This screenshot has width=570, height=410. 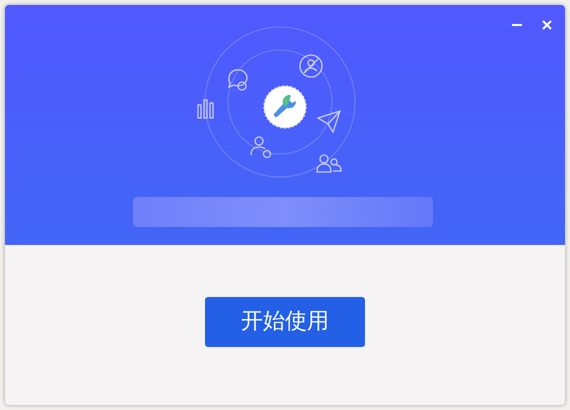 What do you see at coordinates (285, 107) in the screenshot?
I see `wrench-icon` at bounding box center [285, 107].